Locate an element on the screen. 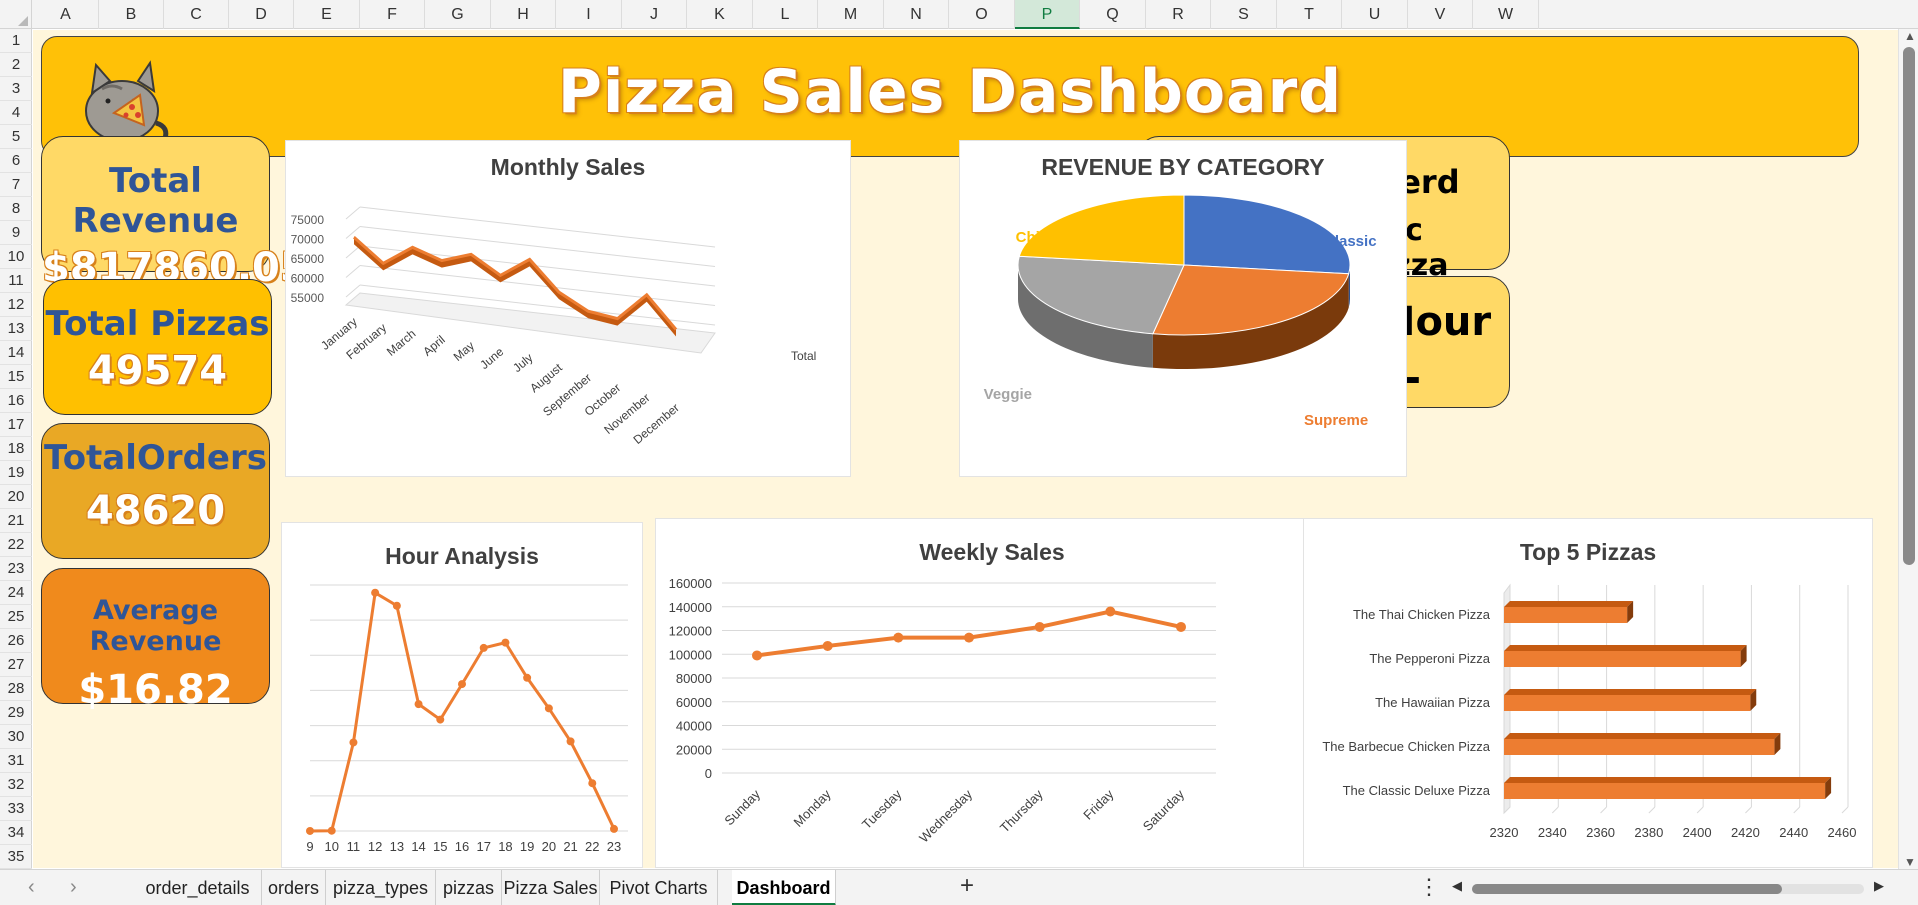 The height and width of the screenshot is (905, 1918). row-header-1: 1 is located at coordinates (16, 41).